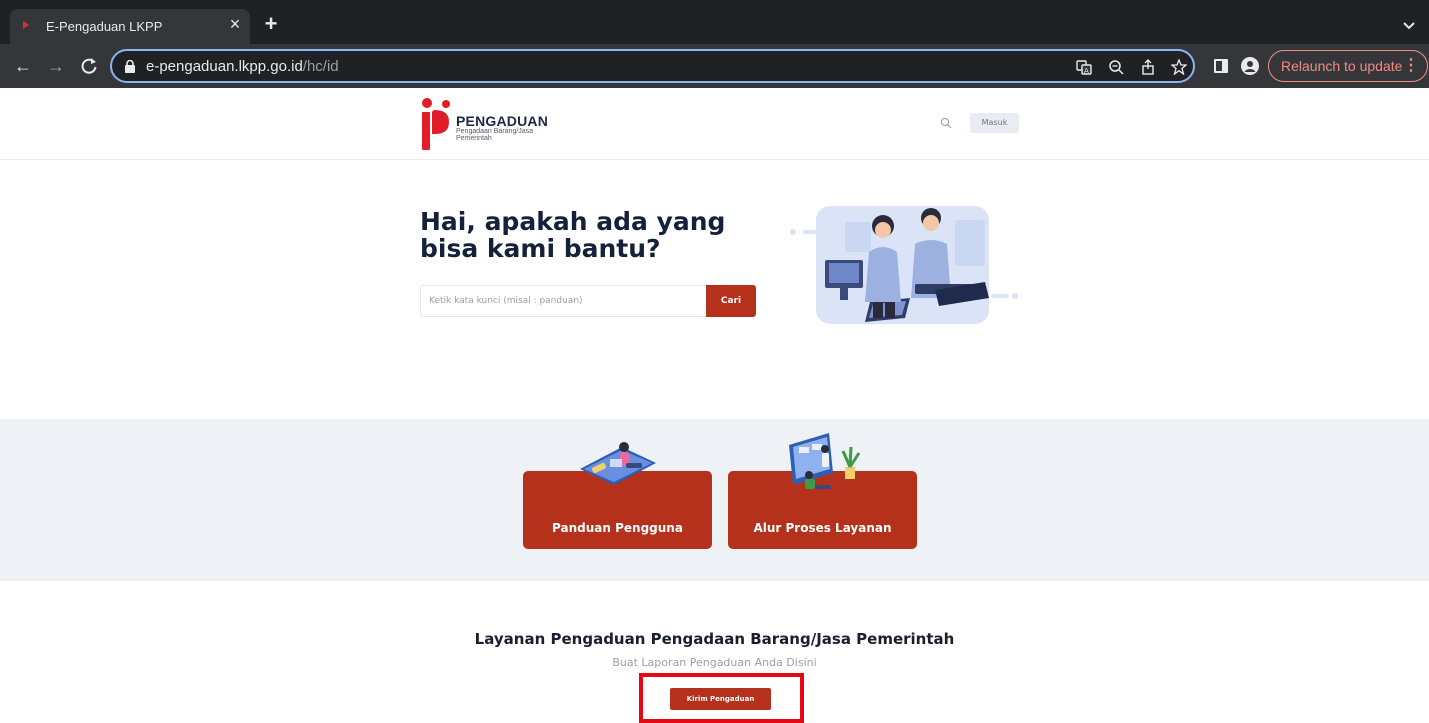 The width and height of the screenshot is (1429, 723). Describe the element at coordinates (1148, 67) in the screenshot. I see `share-icon` at that location.